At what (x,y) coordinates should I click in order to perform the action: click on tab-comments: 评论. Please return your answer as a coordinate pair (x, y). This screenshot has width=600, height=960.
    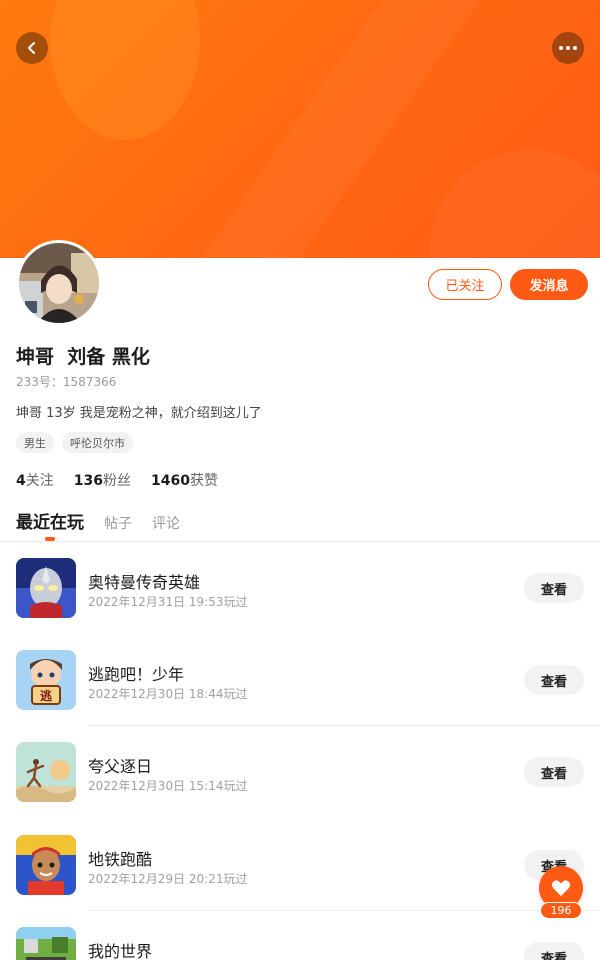
    Looking at the image, I should click on (166, 523).